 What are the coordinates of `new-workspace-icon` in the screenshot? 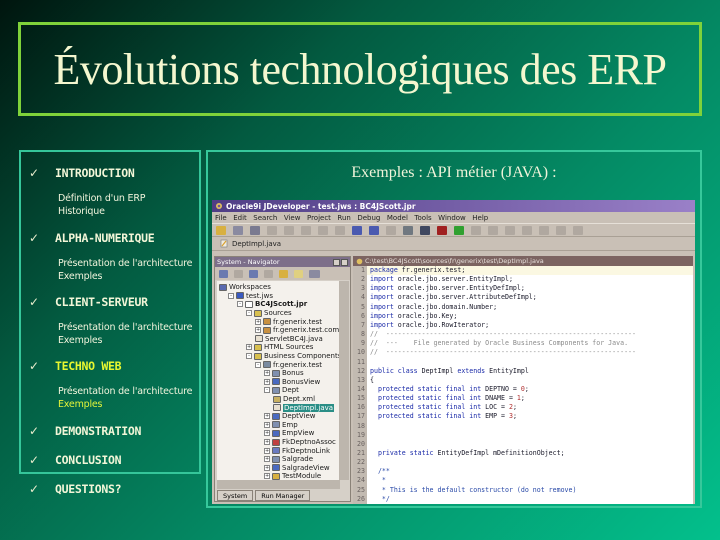 It's located at (223, 273).